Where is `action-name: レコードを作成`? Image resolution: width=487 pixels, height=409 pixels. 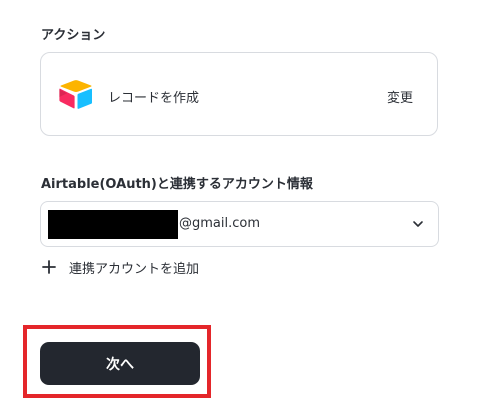 action-name: レコードを作成 is located at coordinates (154, 98).